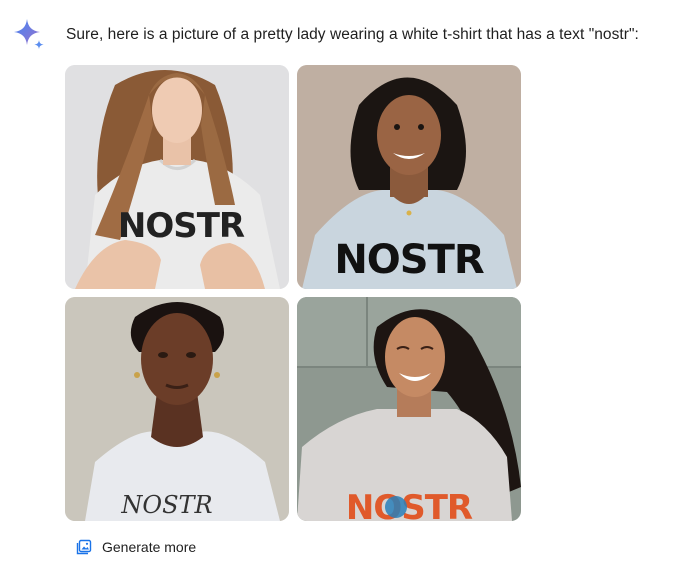 The image size is (691, 573). Describe the element at coordinates (409, 177) in the screenshot. I see `generated-image-2: NOSTR` at that location.